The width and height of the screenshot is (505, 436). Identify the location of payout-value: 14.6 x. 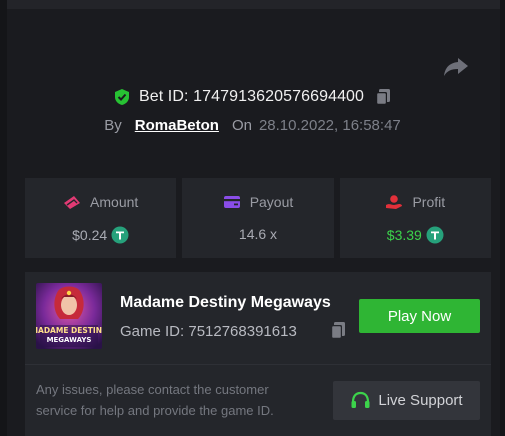
(258, 234).